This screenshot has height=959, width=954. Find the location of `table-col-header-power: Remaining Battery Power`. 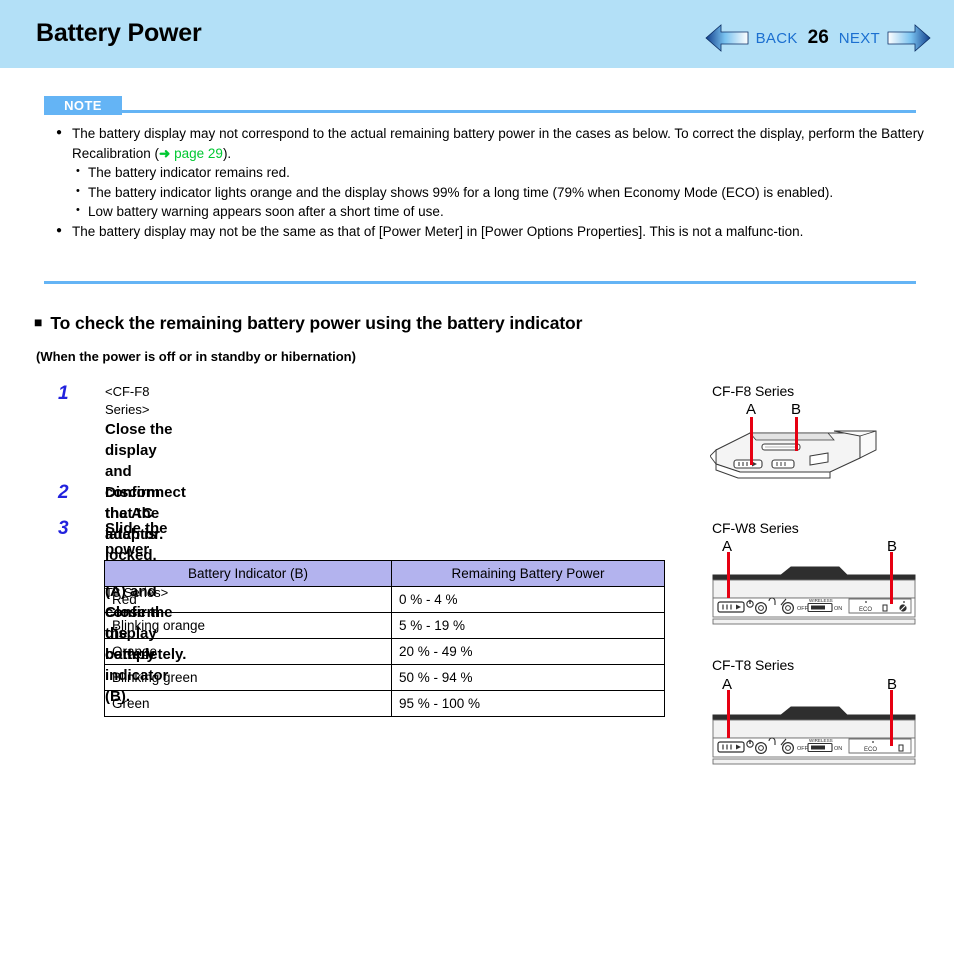

table-col-header-power: Remaining Battery Power is located at coordinates (528, 573).